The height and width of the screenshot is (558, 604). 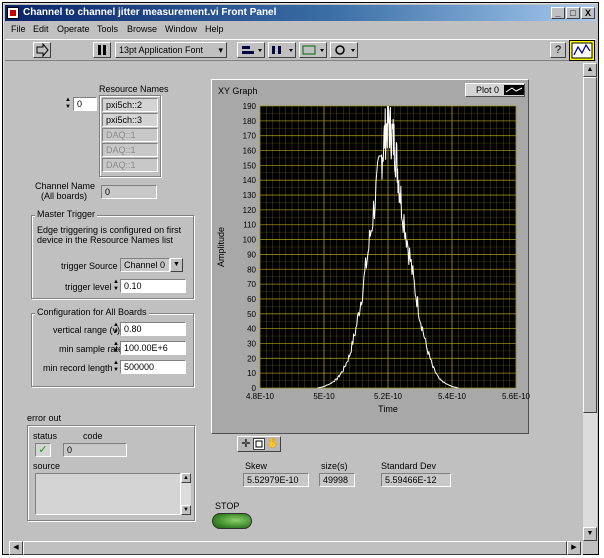 I want to click on vi-app-icon, so click(x=13, y=13).